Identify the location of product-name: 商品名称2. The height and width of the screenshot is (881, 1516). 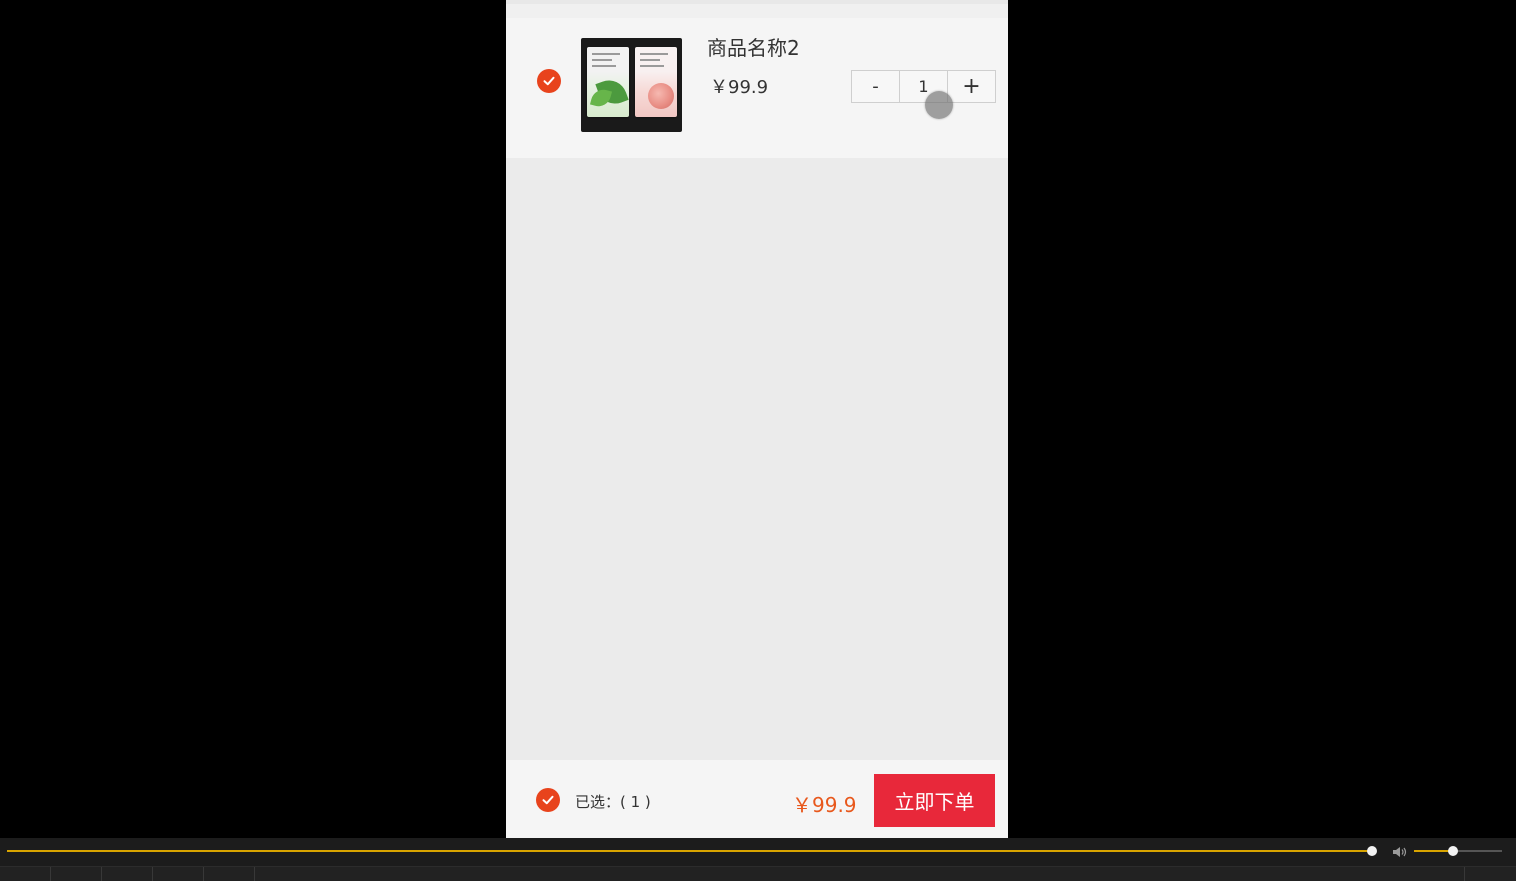
(753, 48).